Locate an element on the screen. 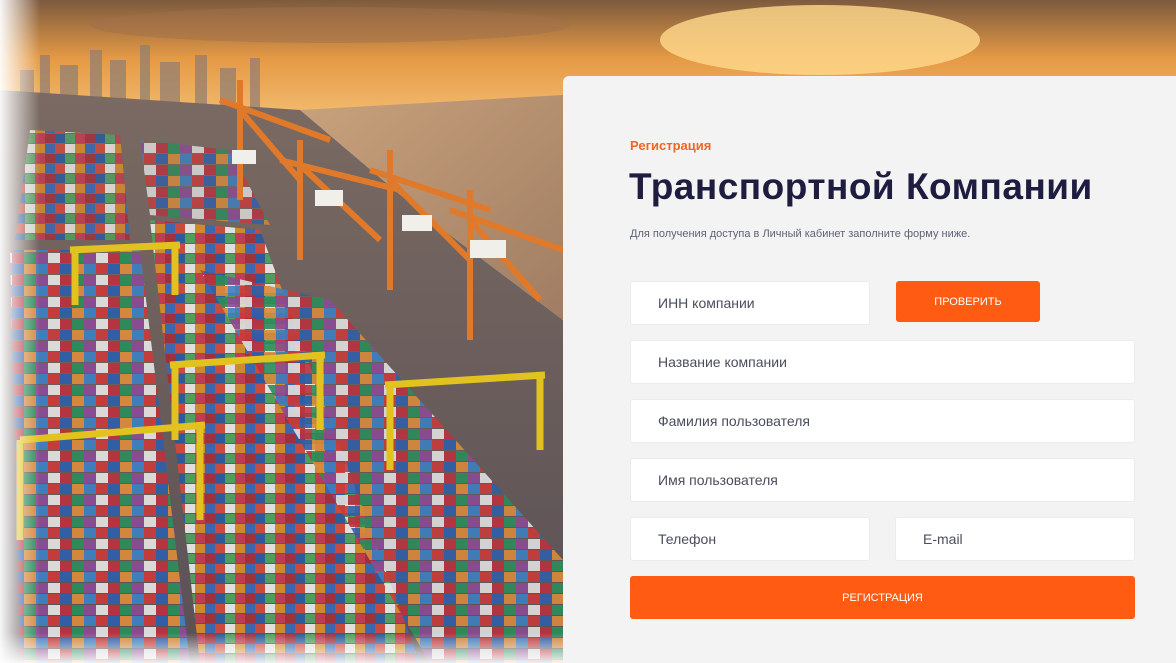 This screenshot has height=663, width=1176. check-inn-button: ПРОВЕРИТЬ is located at coordinates (968, 301).